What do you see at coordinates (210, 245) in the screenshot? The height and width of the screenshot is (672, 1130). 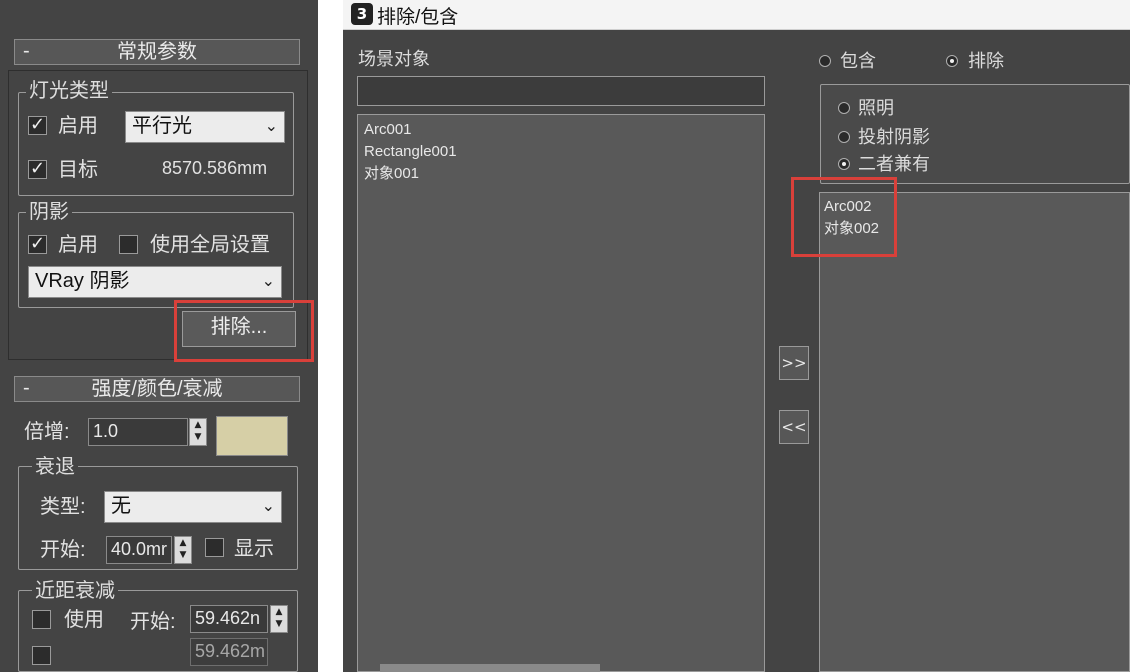 I see `use-global-label: 使用全局设置` at bounding box center [210, 245].